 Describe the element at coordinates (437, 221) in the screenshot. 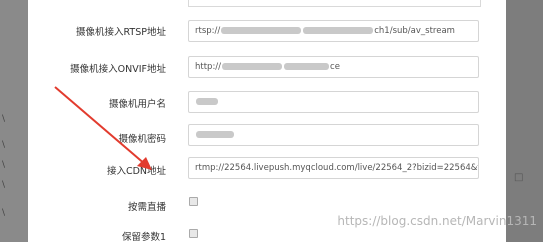

I see `blog-watermark: https://blog.csdn.net/Marvin1311` at that location.